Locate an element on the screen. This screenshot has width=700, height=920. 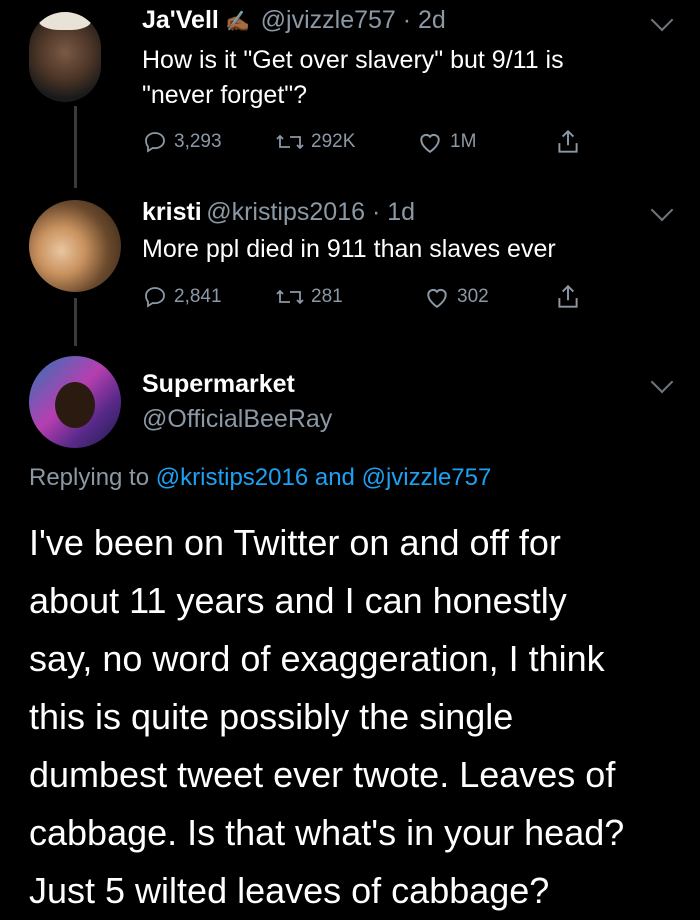
like-button: 1M is located at coordinates (446, 142).